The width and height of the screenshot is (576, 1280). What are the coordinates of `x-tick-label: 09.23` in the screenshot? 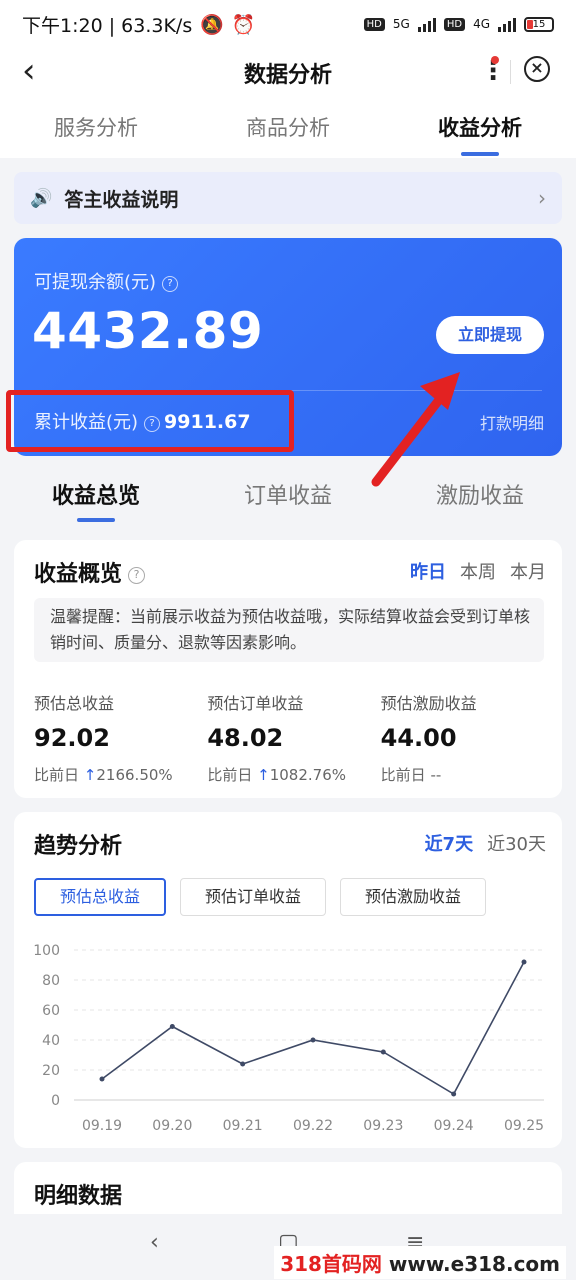 It's located at (383, 1126).